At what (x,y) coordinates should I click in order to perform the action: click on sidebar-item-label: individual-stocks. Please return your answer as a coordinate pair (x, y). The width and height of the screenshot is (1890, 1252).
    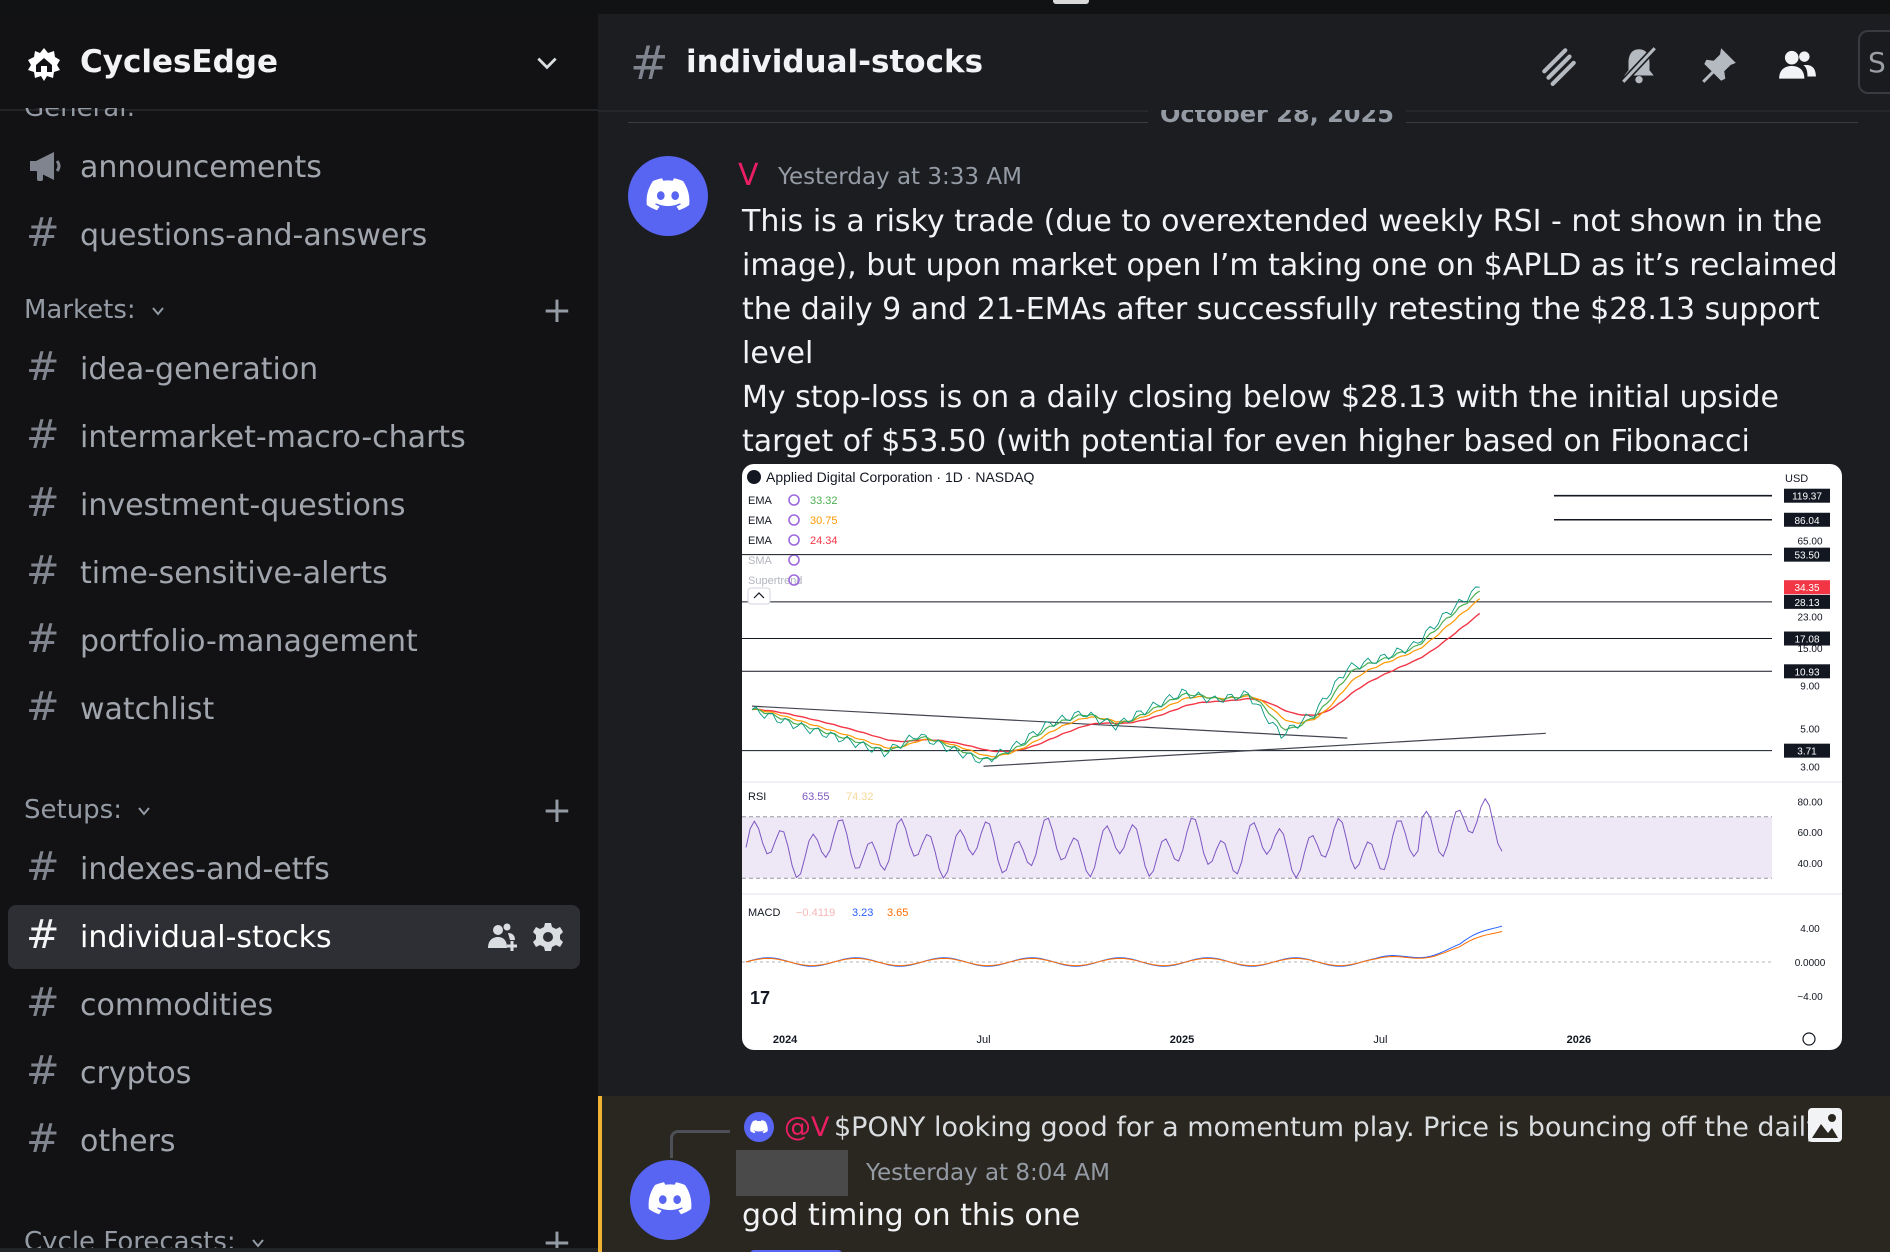
    Looking at the image, I should click on (206, 937).